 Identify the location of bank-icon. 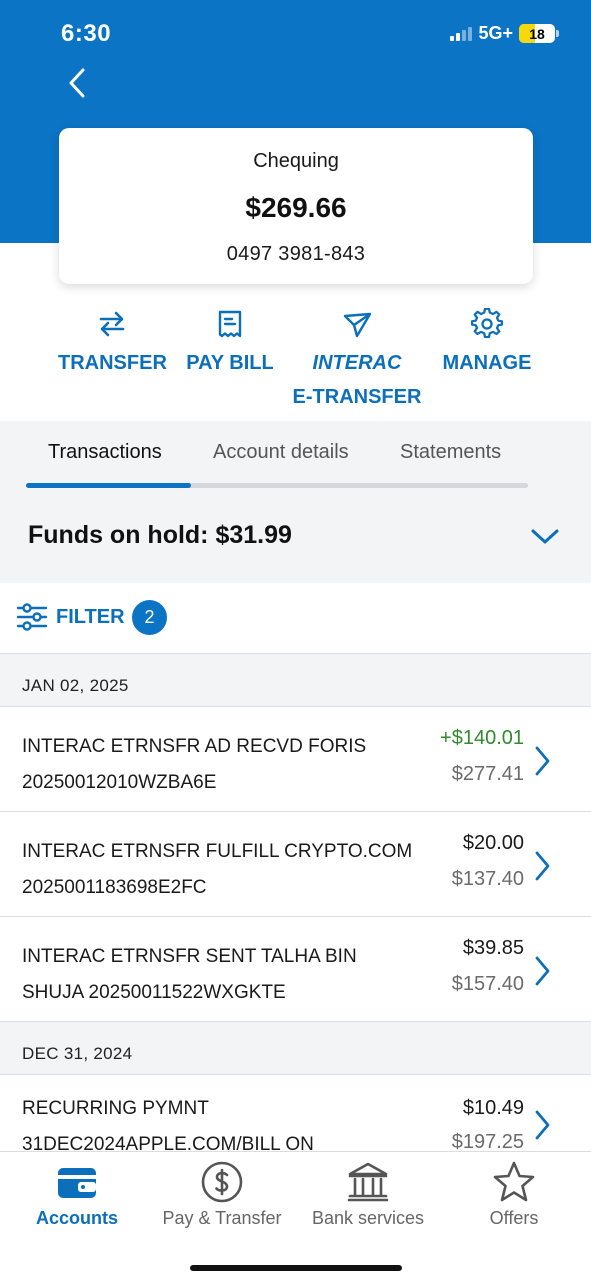
(368, 1182).